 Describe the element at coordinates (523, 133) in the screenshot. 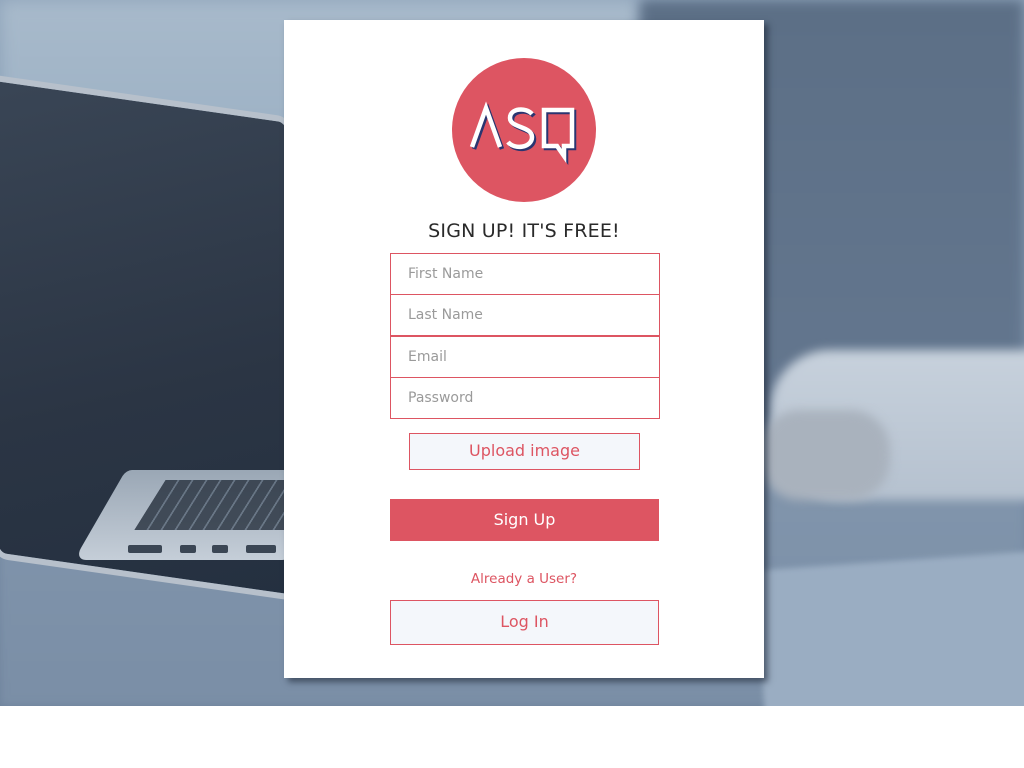

I see `brand-logo-mark` at that location.